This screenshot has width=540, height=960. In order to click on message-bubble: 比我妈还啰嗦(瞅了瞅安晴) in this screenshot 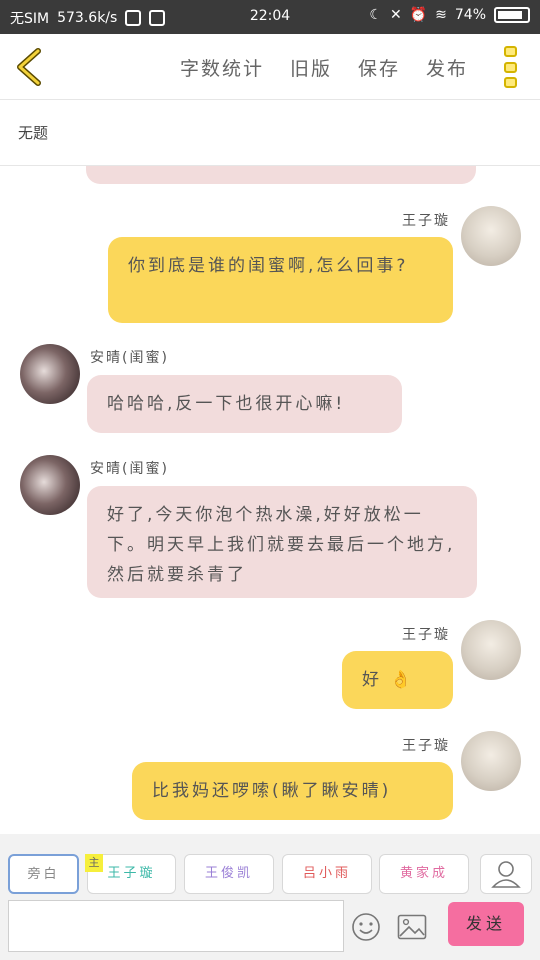, I will do `click(292, 791)`.